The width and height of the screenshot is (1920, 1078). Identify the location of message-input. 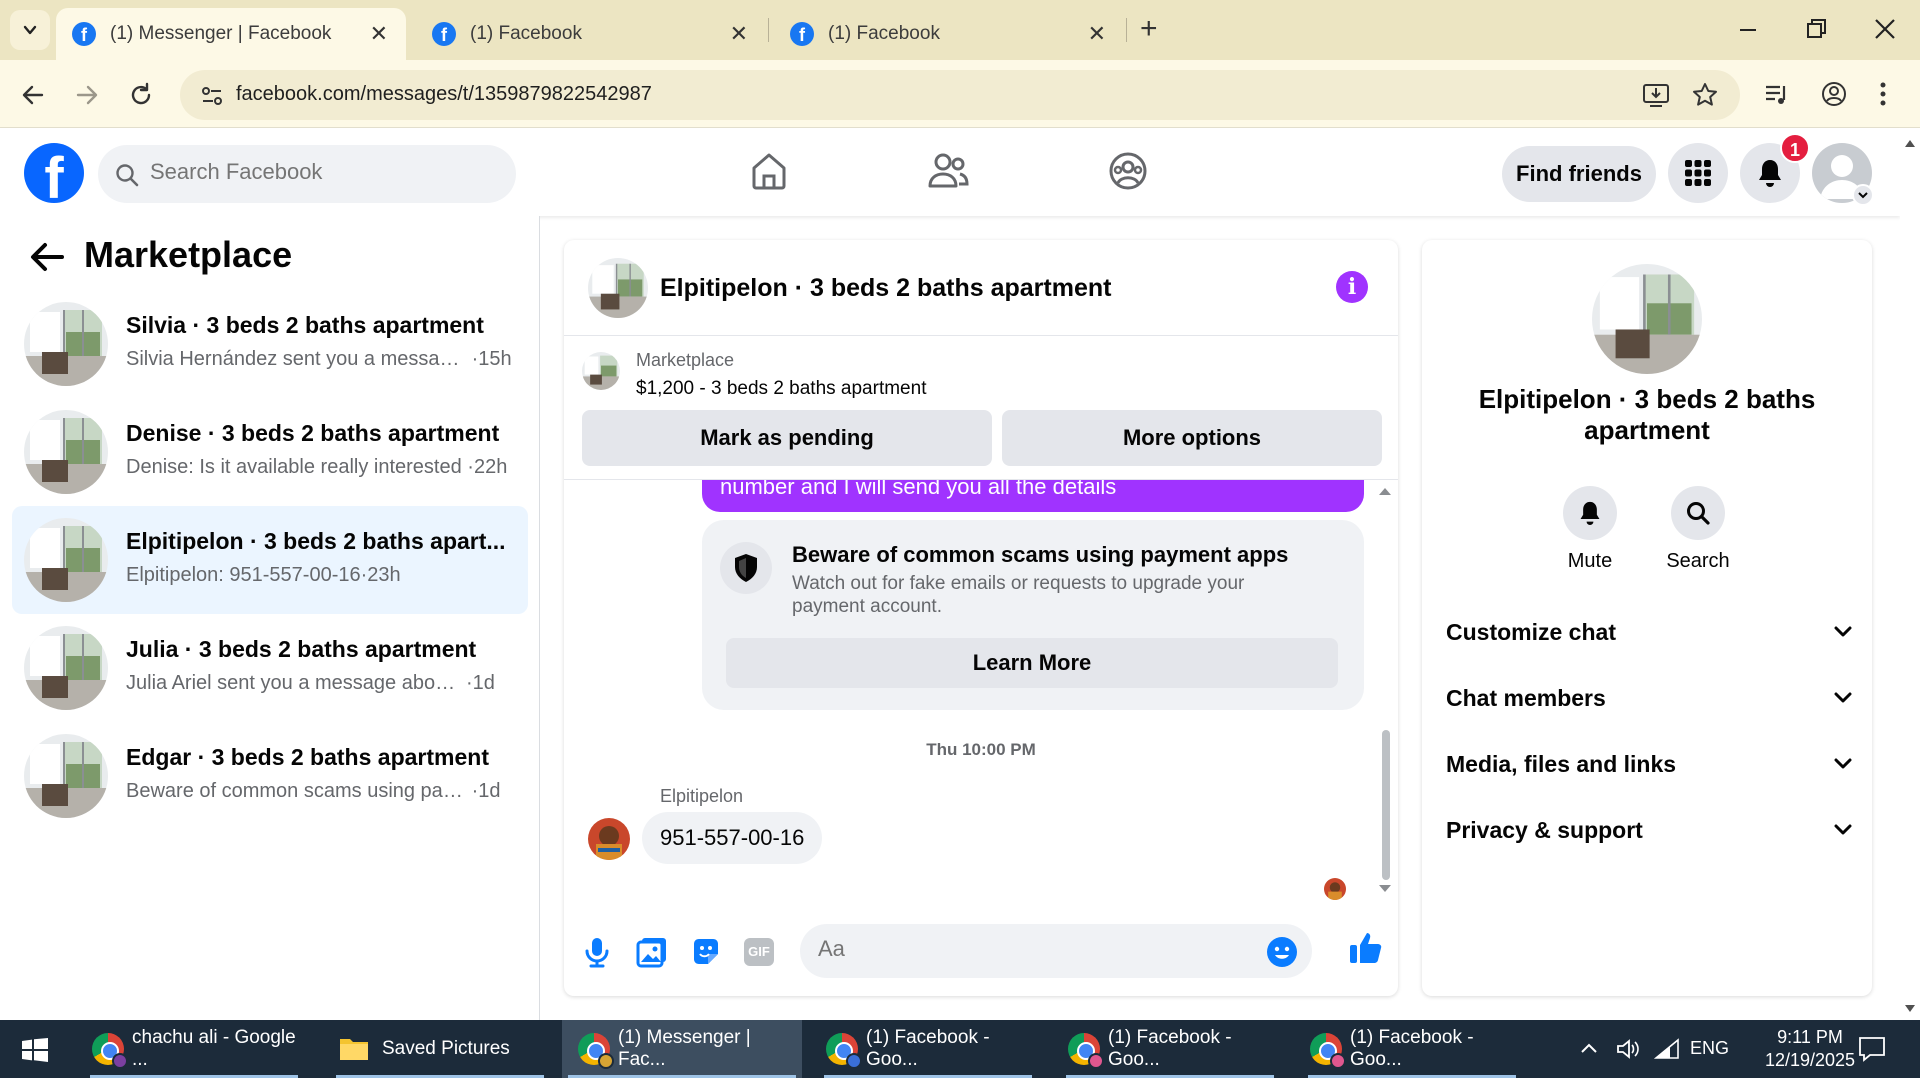
(1018, 949).